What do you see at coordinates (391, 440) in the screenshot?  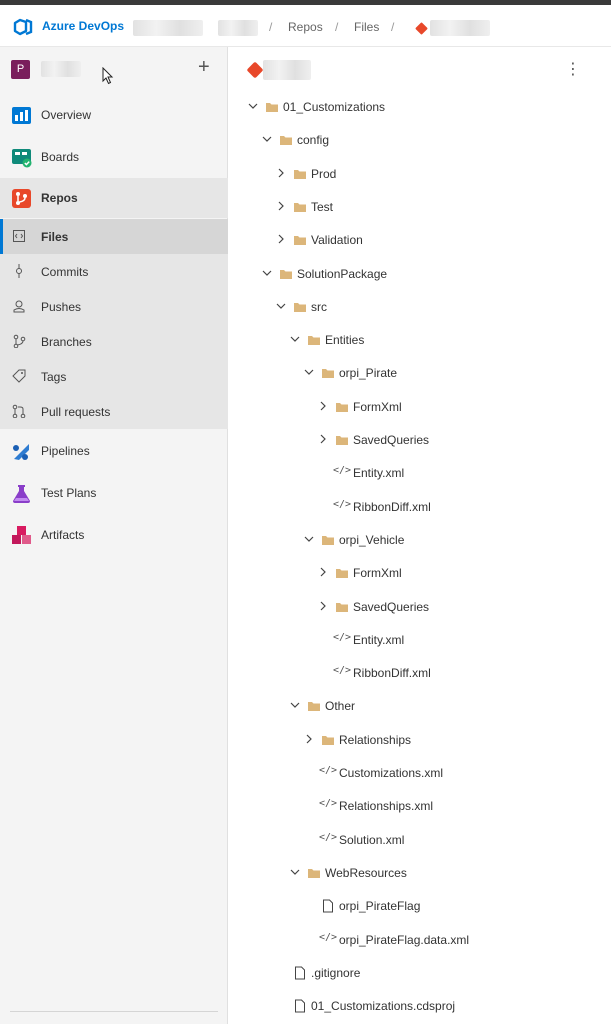 I see `tree-item-name: SavedQueries` at bounding box center [391, 440].